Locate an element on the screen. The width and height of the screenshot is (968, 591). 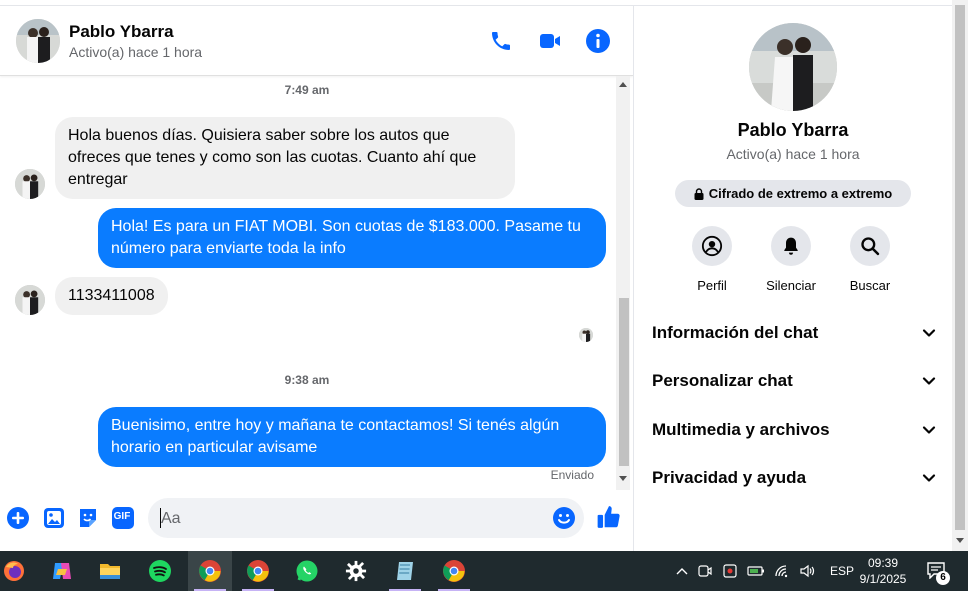
profile-name: Pablo Ybarra is located at coordinates (793, 130).